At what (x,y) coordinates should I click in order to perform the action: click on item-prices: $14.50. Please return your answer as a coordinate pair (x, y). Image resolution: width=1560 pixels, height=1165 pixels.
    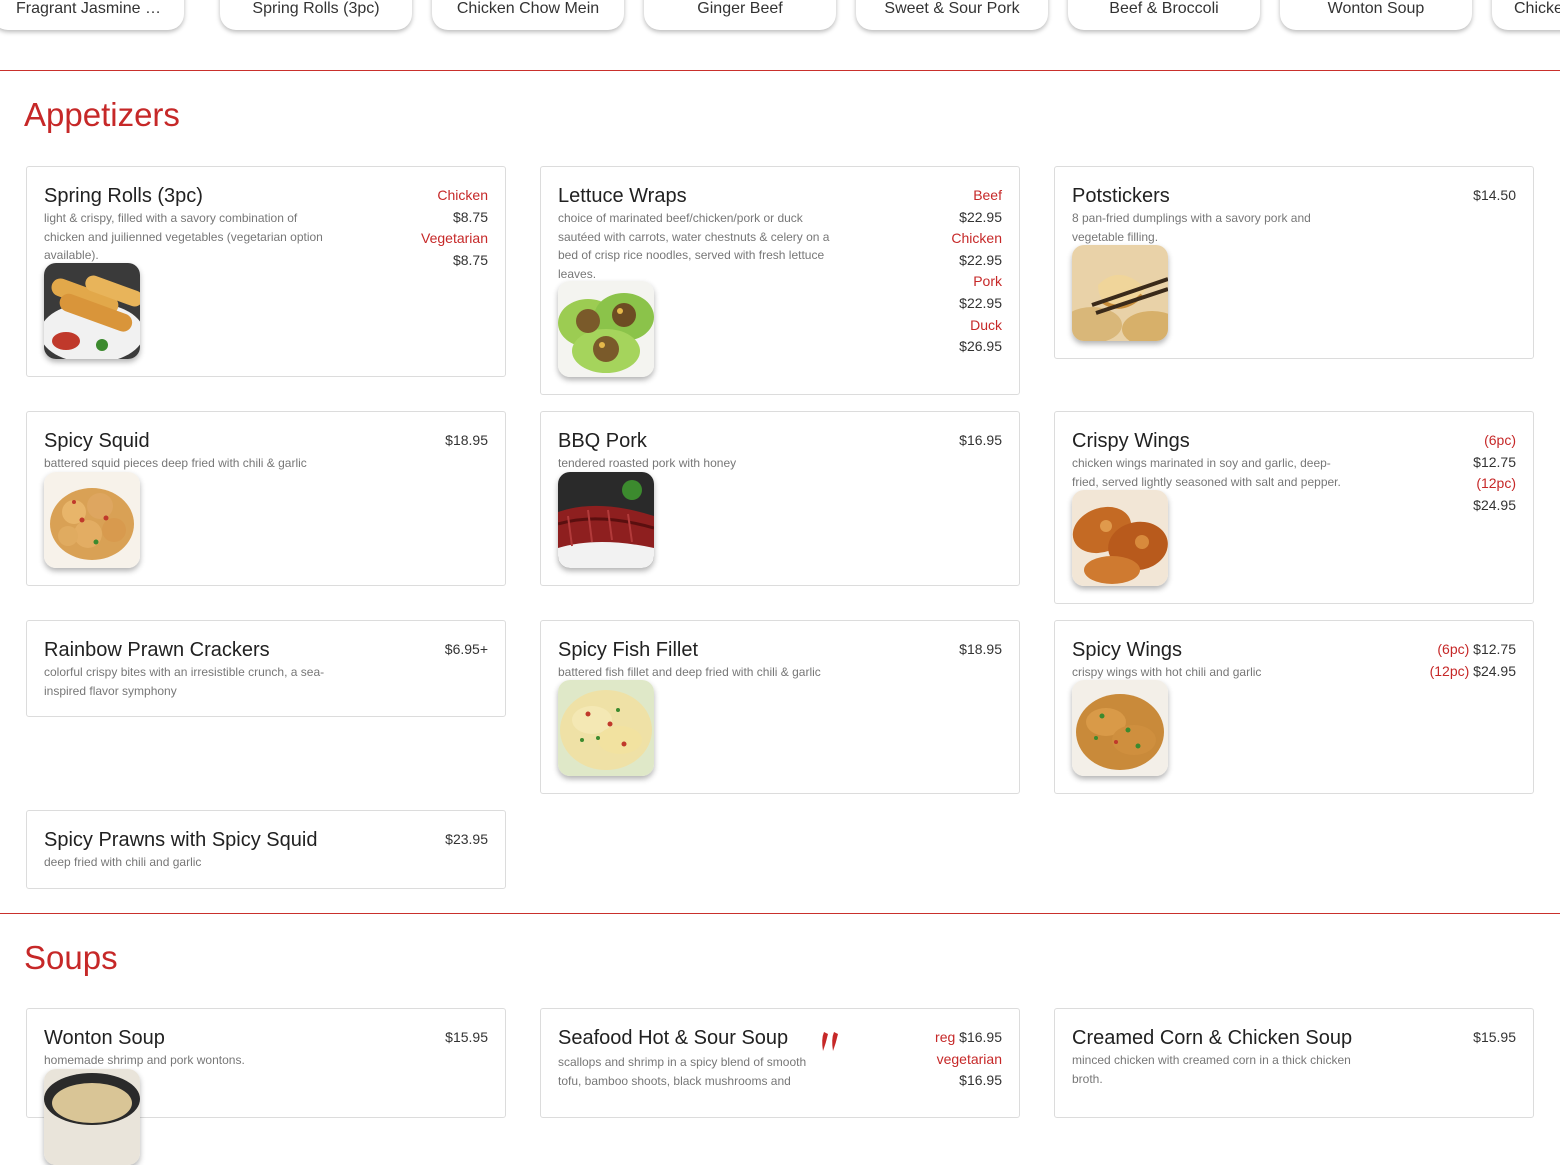
    Looking at the image, I should click on (1494, 196).